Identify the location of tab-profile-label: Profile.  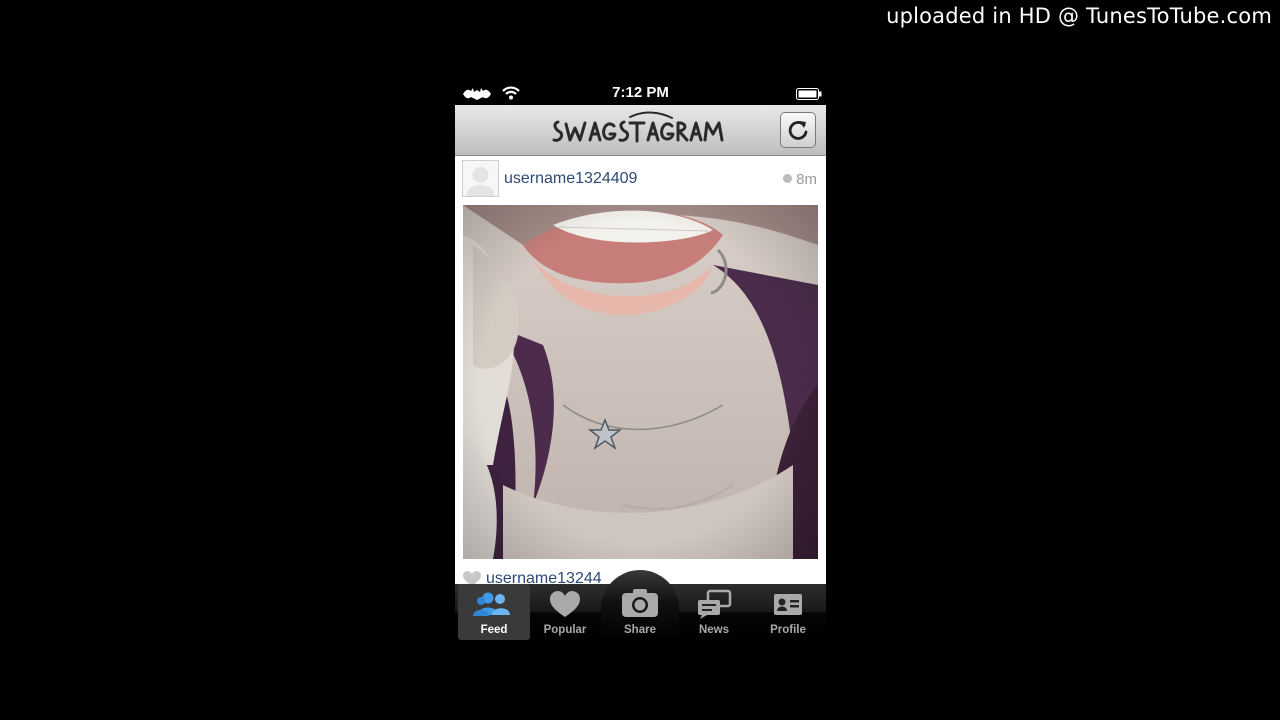
(788, 630).